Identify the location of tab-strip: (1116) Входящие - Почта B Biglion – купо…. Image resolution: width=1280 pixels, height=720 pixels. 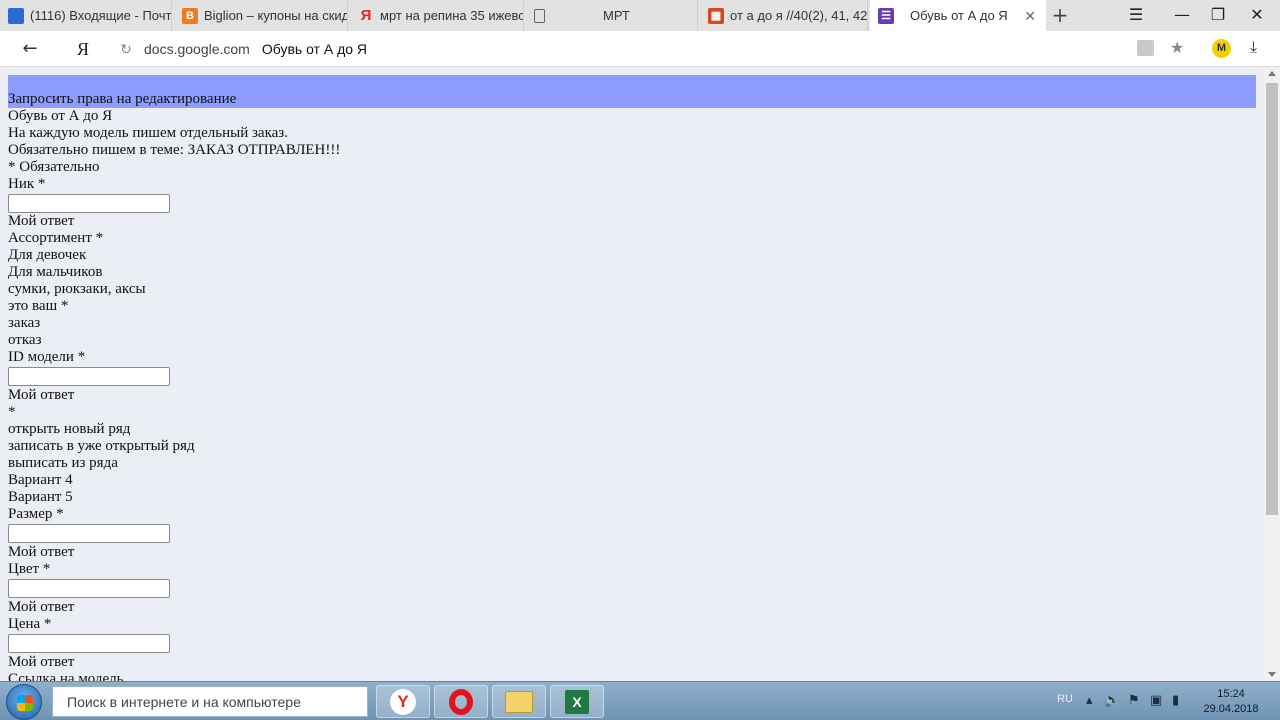
(640, 15).